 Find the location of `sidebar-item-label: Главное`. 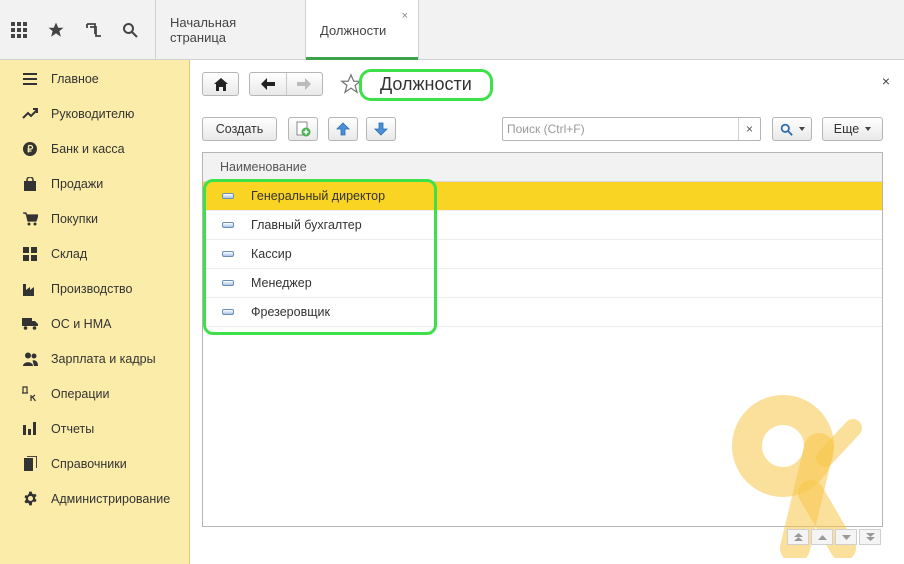

sidebar-item-label: Главное is located at coordinates (75, 78).